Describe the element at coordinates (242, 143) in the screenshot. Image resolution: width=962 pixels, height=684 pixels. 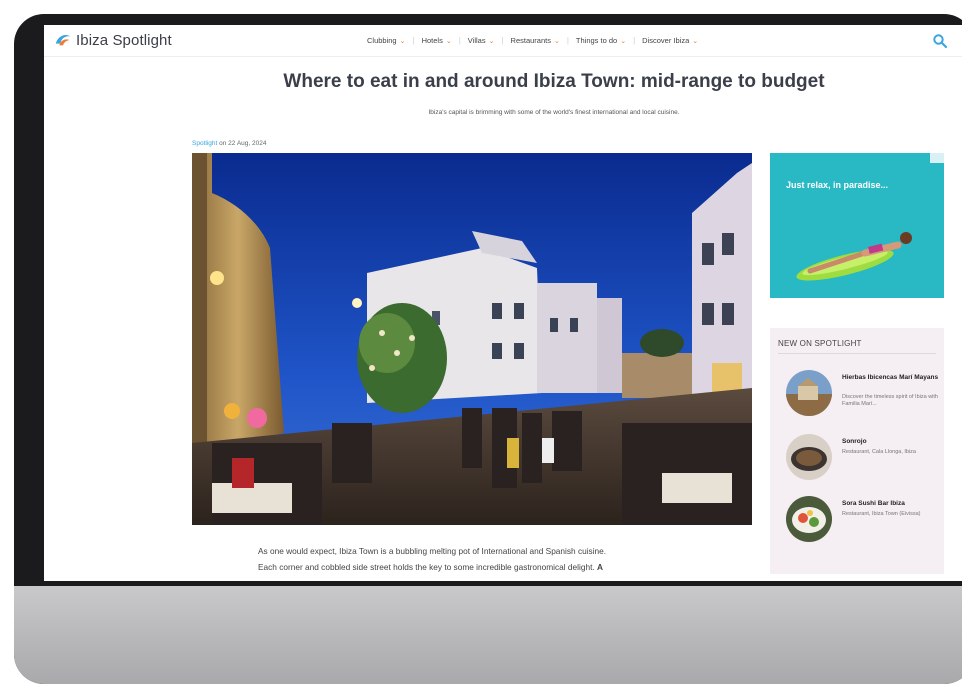
I see `publish-date: on 22 Aug, 2024` at that location.